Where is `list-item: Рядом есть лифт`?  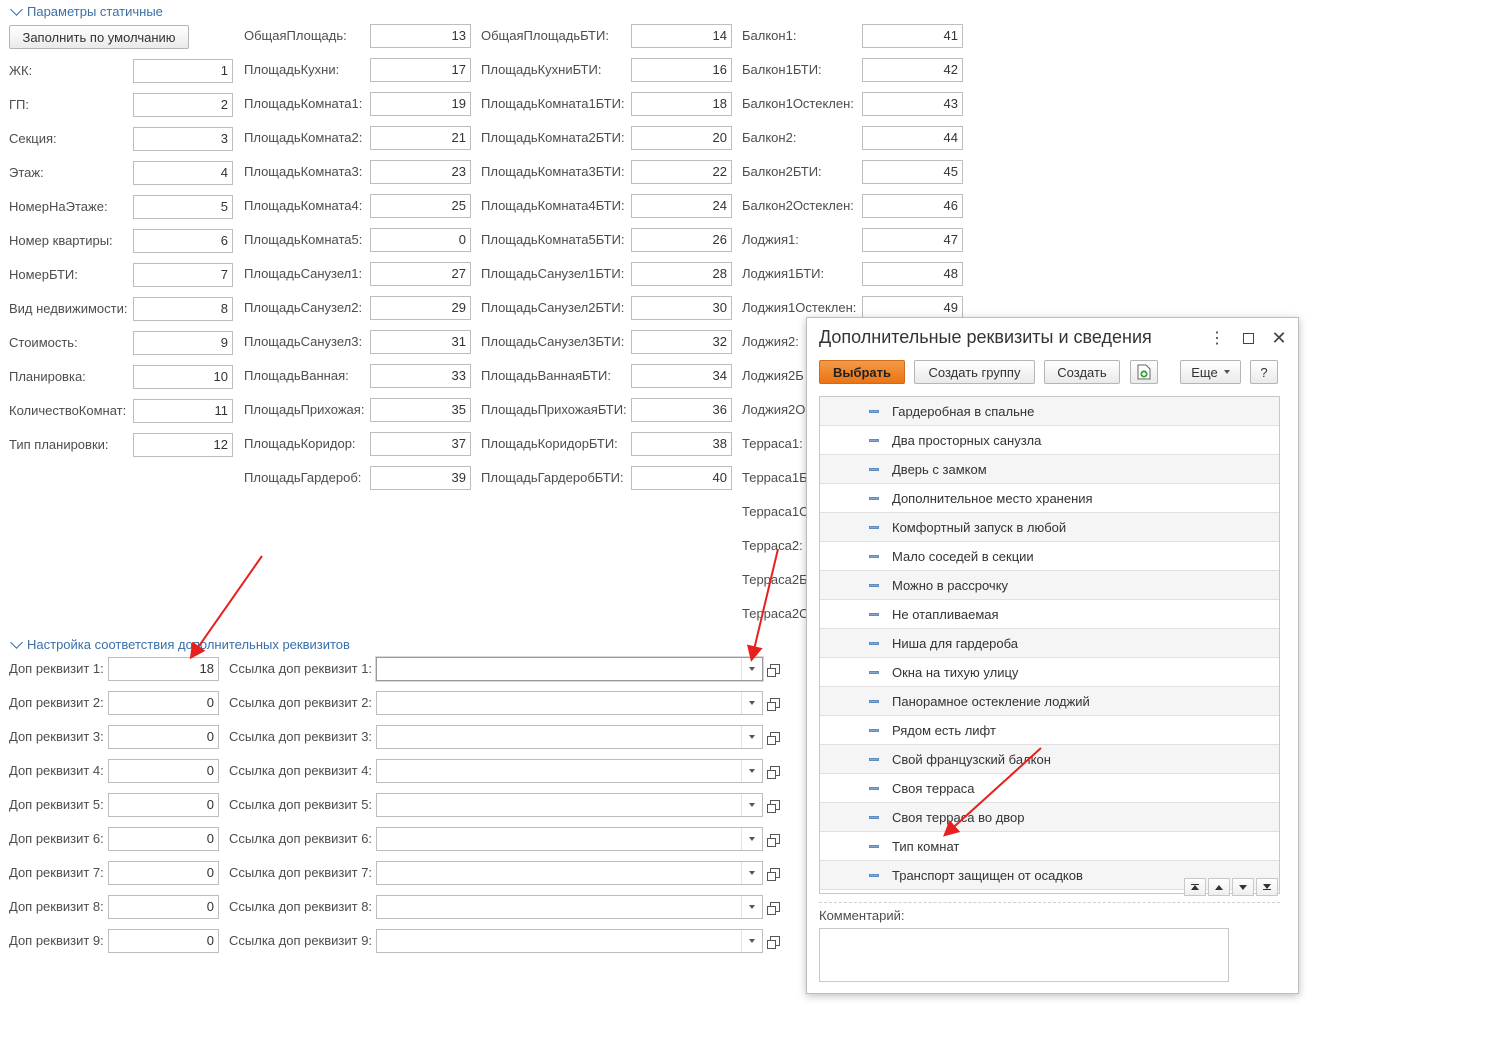
list-item: Рядом есть лифт is located at coordinates (1049, 730).